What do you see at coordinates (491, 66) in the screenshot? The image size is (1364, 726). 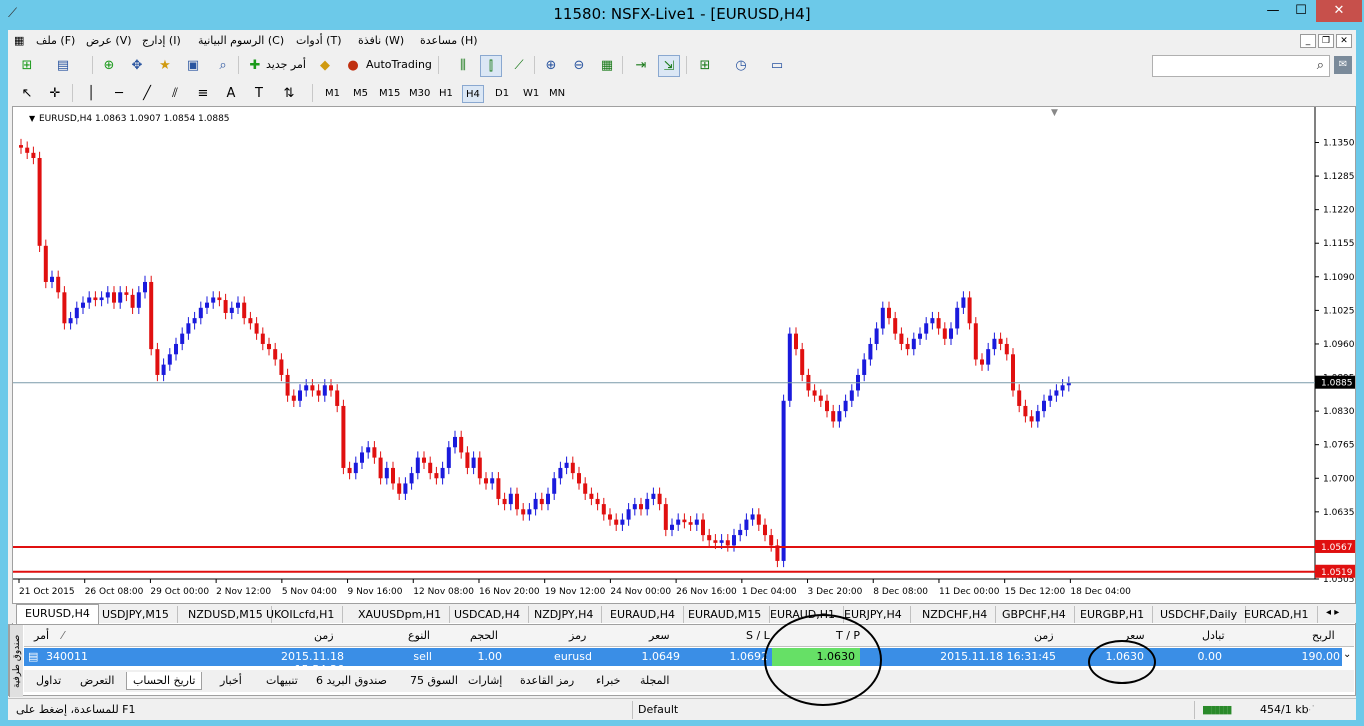 I see `candlestick-chart-icon: ⫿` at bounding box center [491, 66].